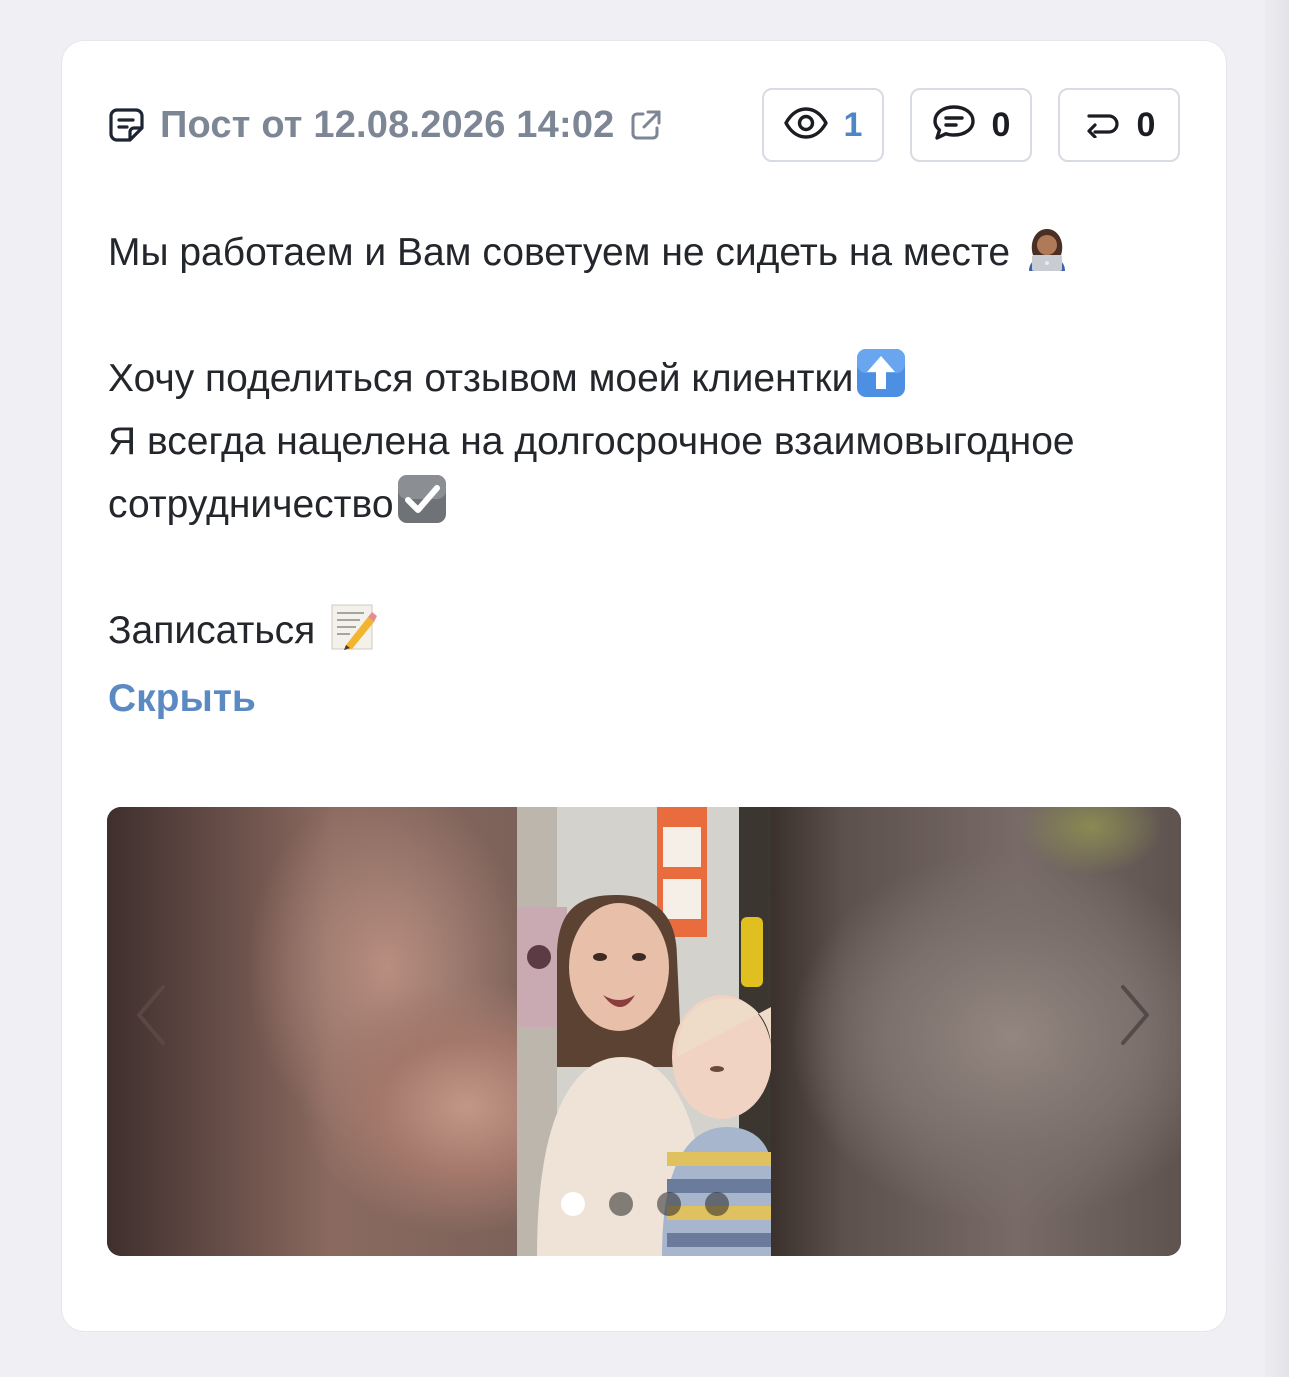 The height and width of the screenshot is (1377, 1289). What do you see at coordinates (1047, 249) in the screenshot?
I see `woman-technologist-emoji` at bounding box center [1047, 249].